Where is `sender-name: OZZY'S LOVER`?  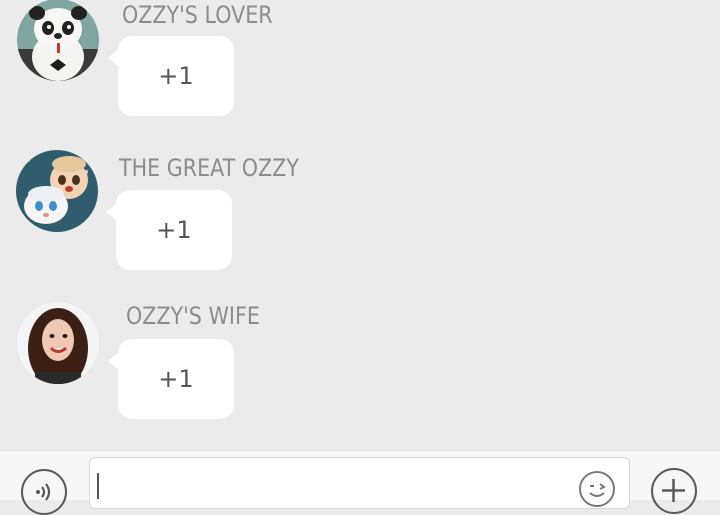
sender-name: OZZY'S LOVER is located at coordinates (197, 15).